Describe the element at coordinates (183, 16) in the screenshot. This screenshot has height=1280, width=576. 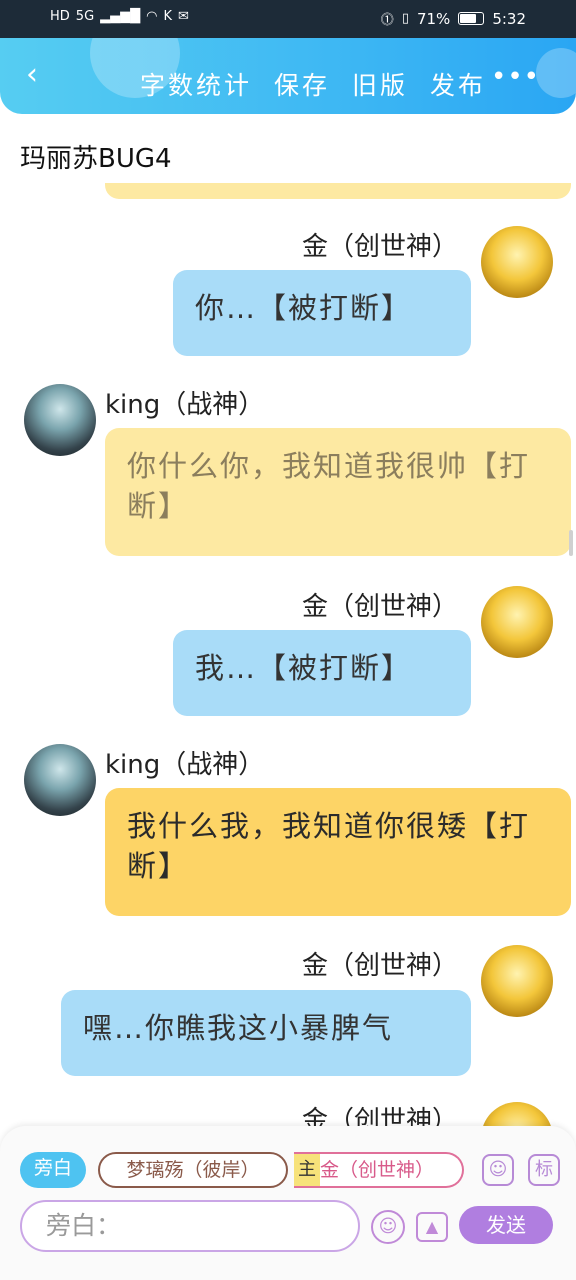
I see `wechat-icon: ✉` at that location.